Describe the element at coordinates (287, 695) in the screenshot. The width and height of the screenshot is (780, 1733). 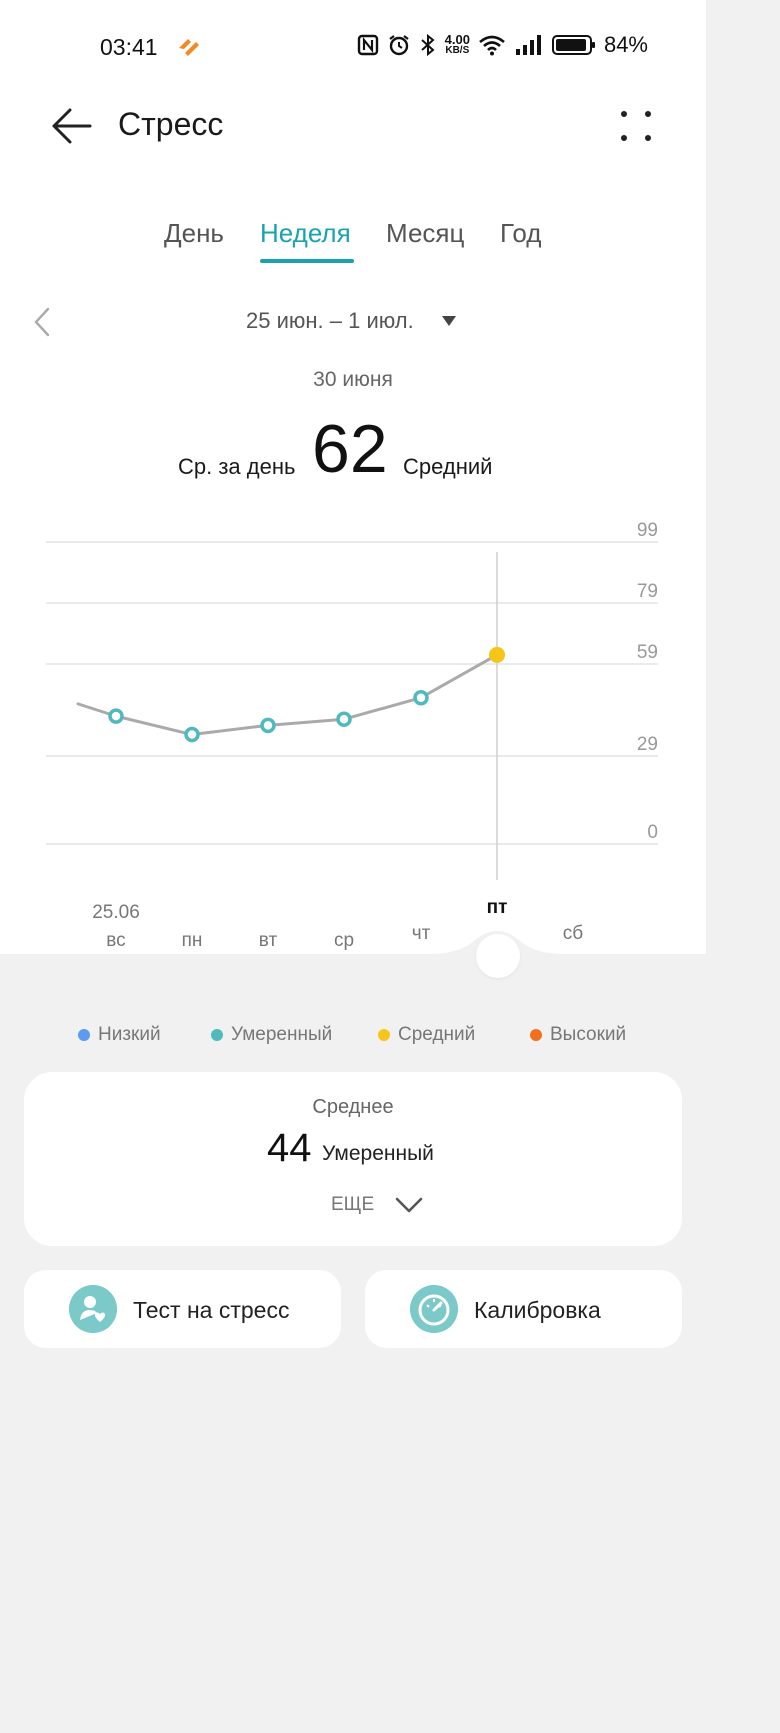
I see `series-line` at that location.